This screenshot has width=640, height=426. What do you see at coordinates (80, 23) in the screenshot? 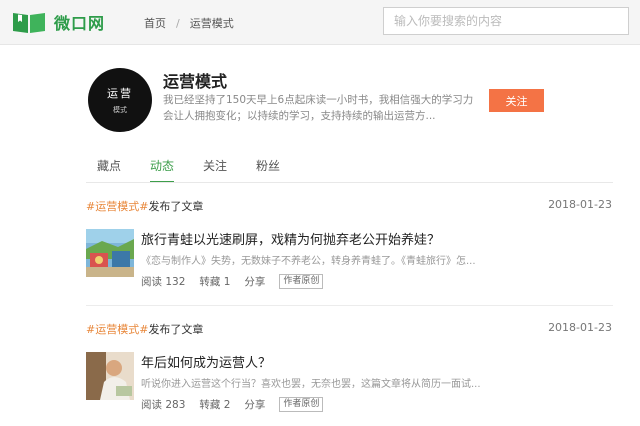
I see `logo-text: 微口网` at bounding box center [80, 23].